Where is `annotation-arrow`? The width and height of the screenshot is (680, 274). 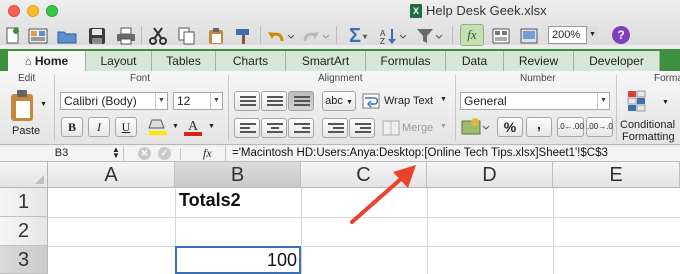
annotation-arrow is located at coordinates (383, 194).